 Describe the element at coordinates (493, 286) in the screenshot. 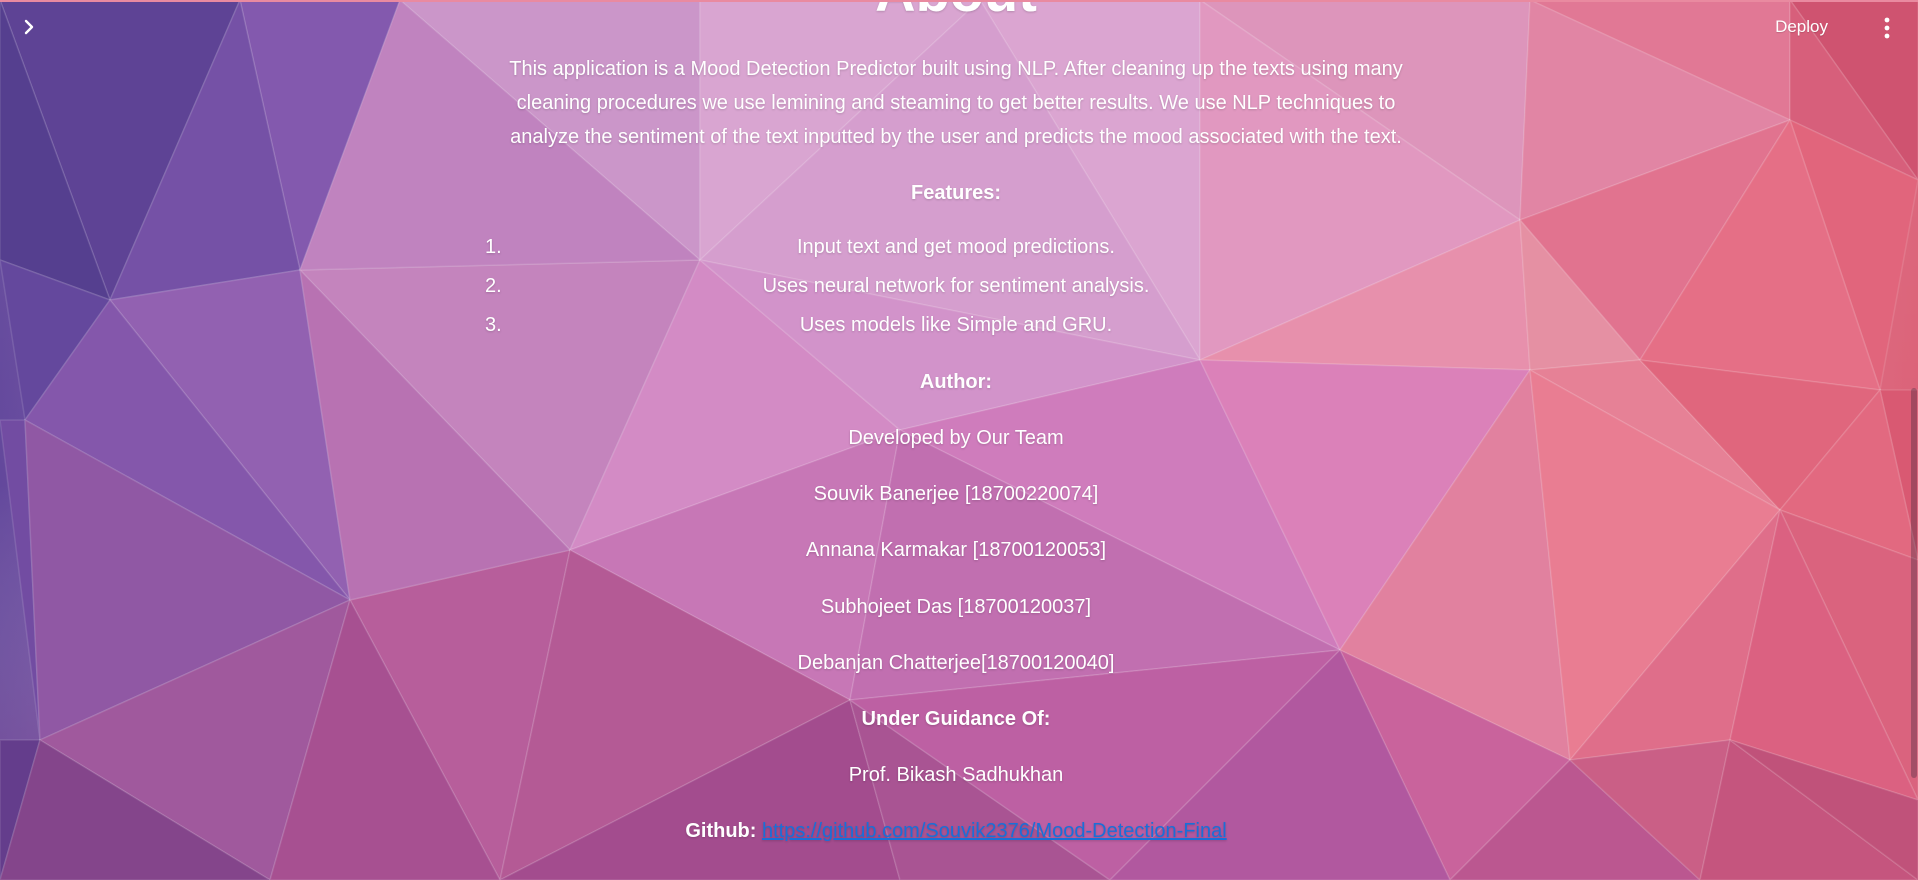

I see `list-item-number: 2.` at that location.